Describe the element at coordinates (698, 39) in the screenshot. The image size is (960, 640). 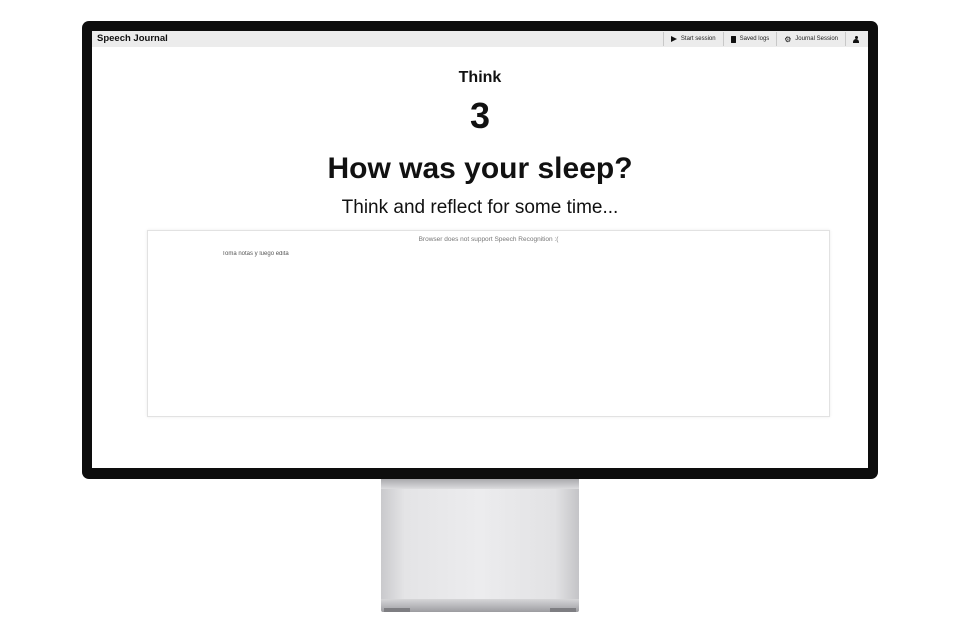
I see `nav-start-session-label: Start session` at that location.